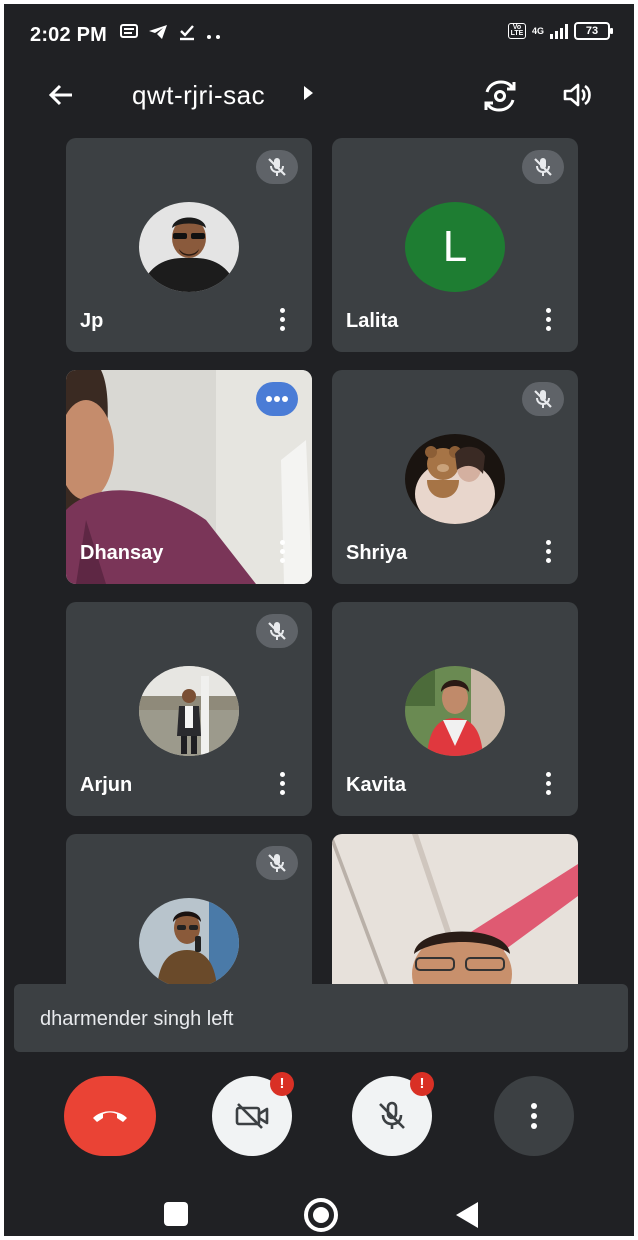 This screenshot has width=638, height=1240. What do you see at coordinates (68, 35) in the screenshot?
I see `status-time: 2:02 PM` at bounding box center [68, 35].